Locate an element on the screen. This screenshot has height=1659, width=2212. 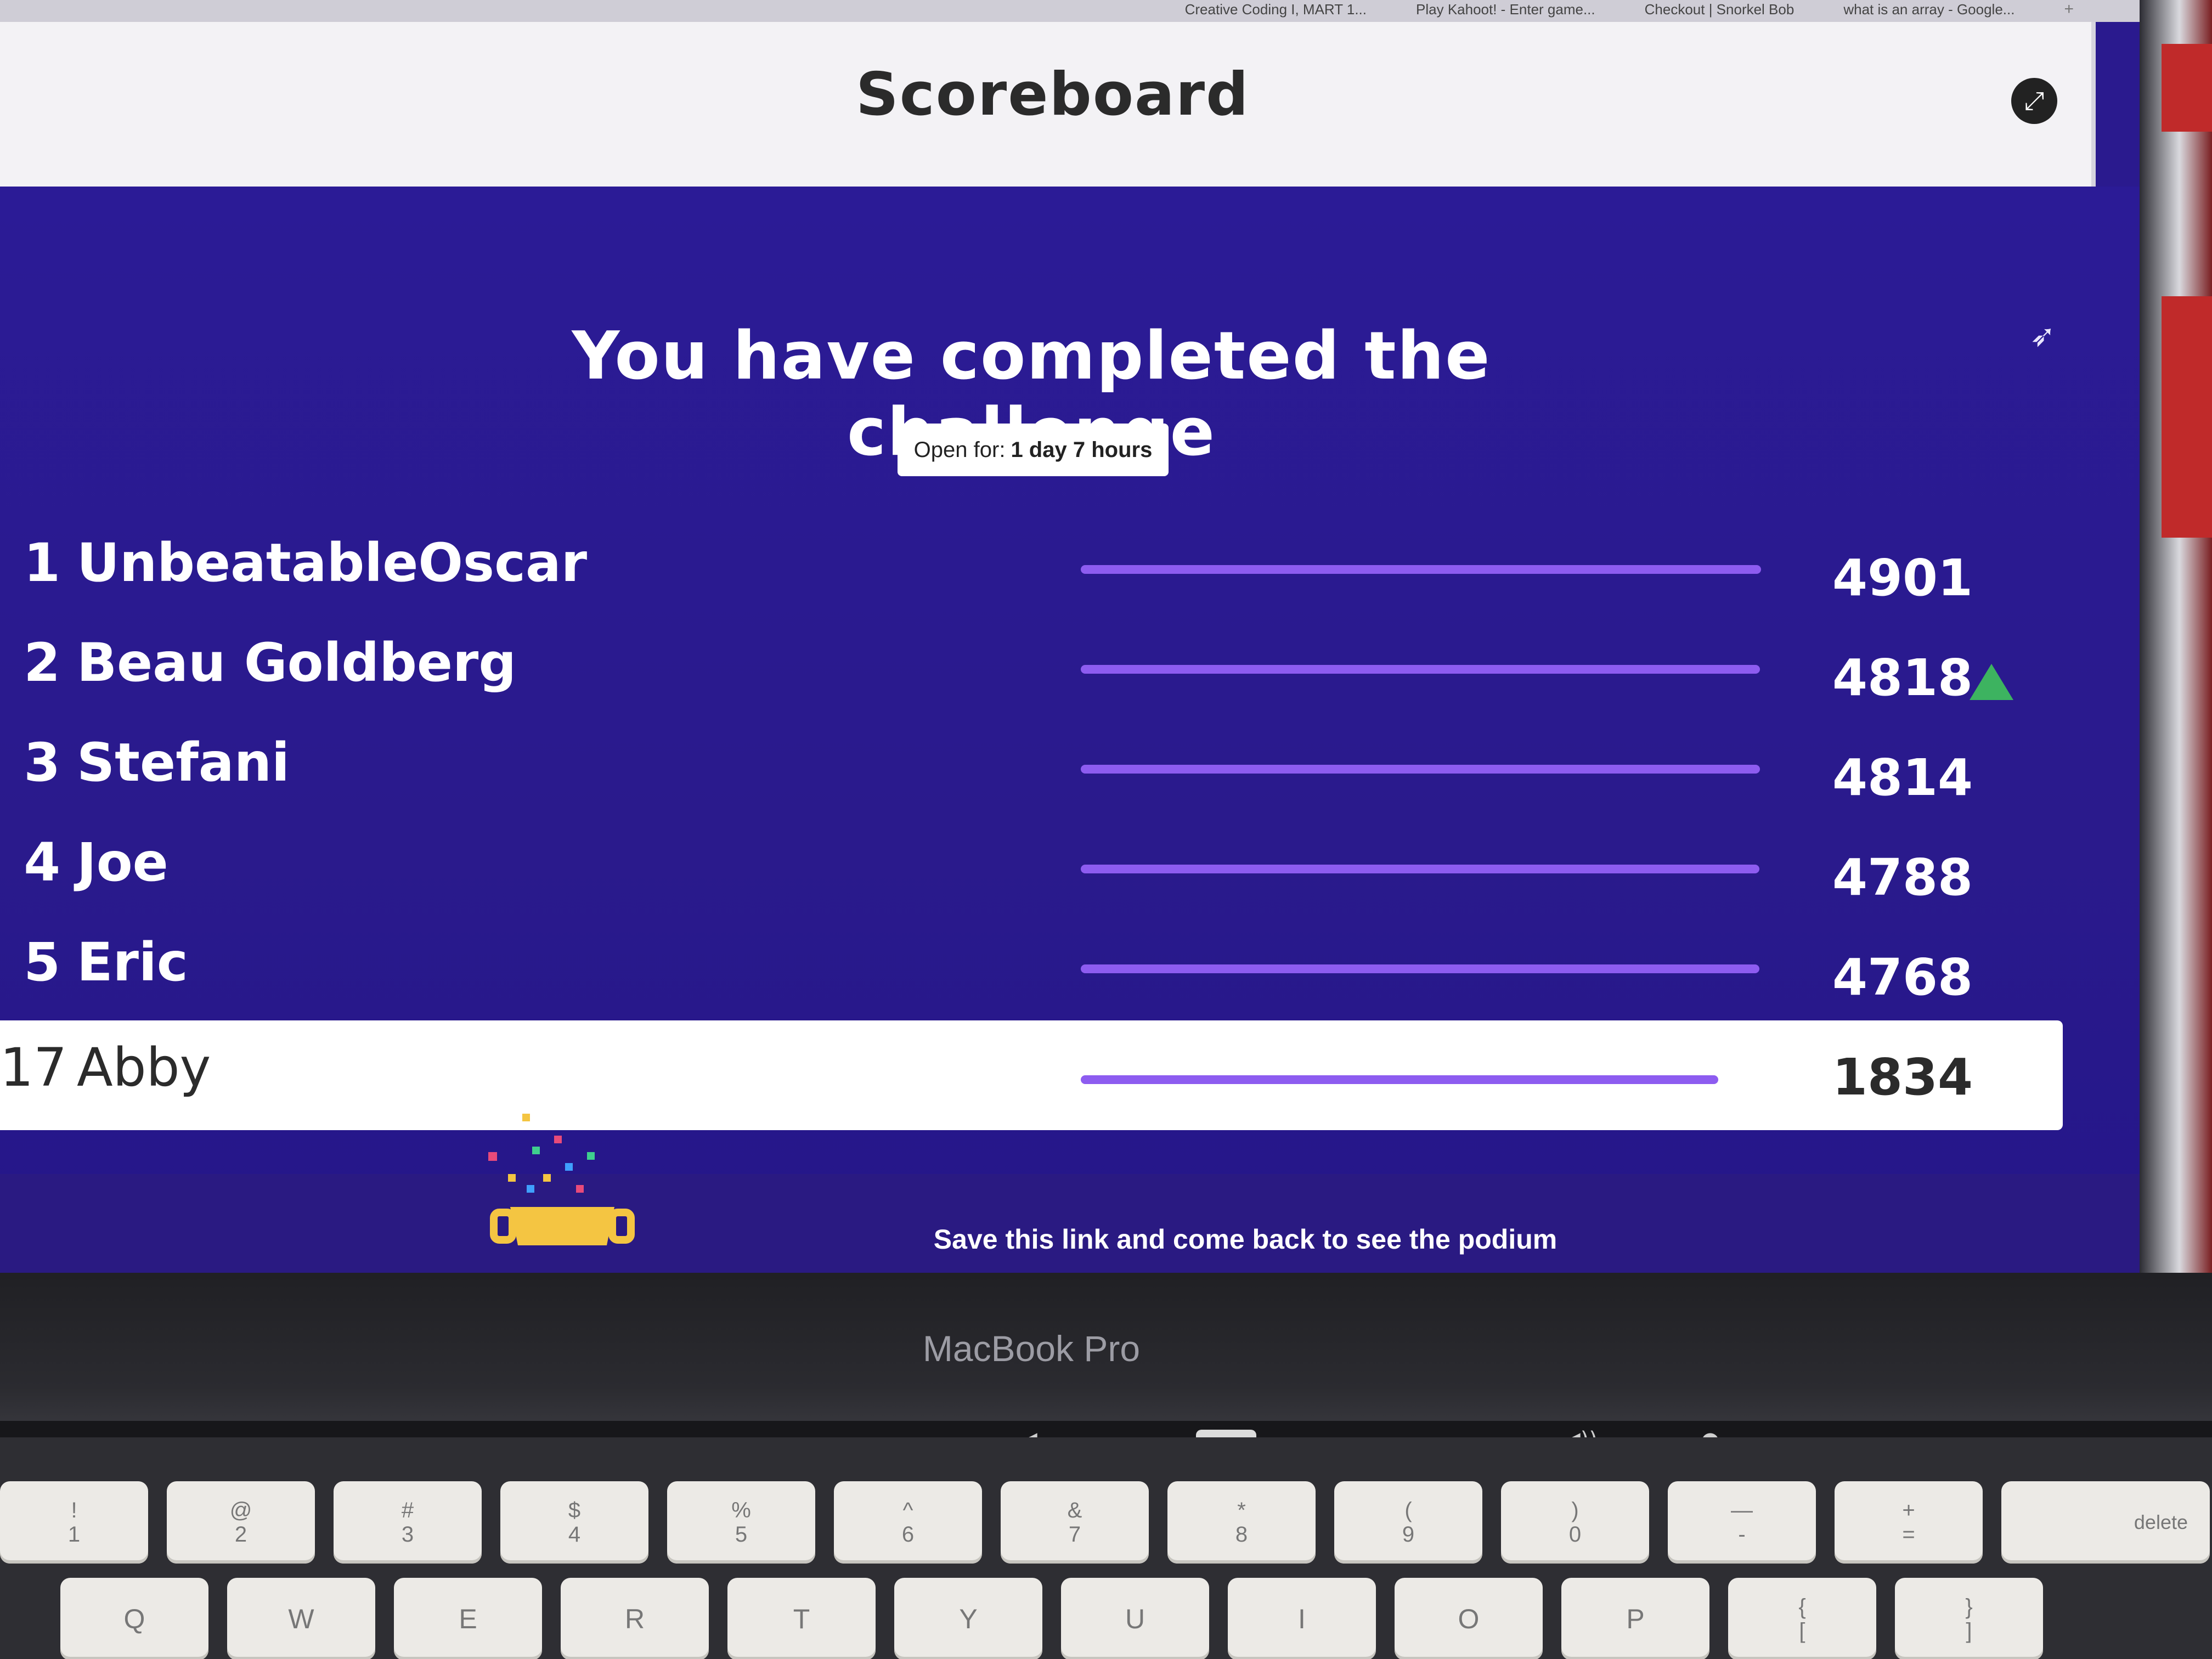
current-player-row: 17 Abby 1834 is located at coordinates (1031, 1075).